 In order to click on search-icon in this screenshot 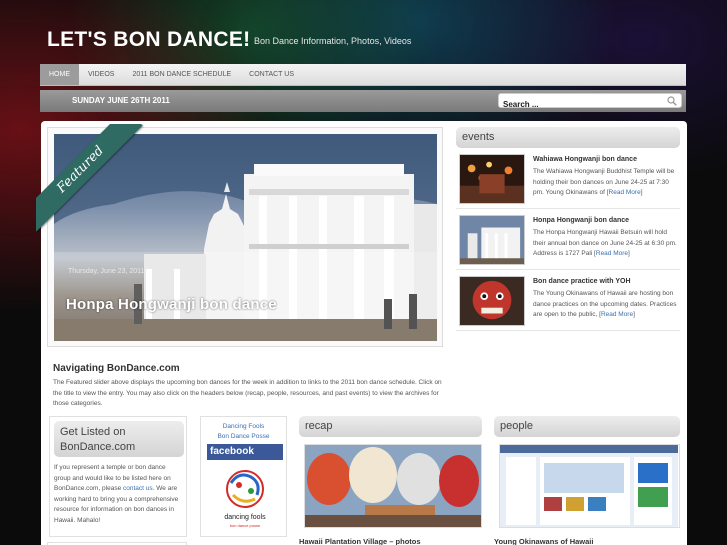, I will do `click(672, 101)`.